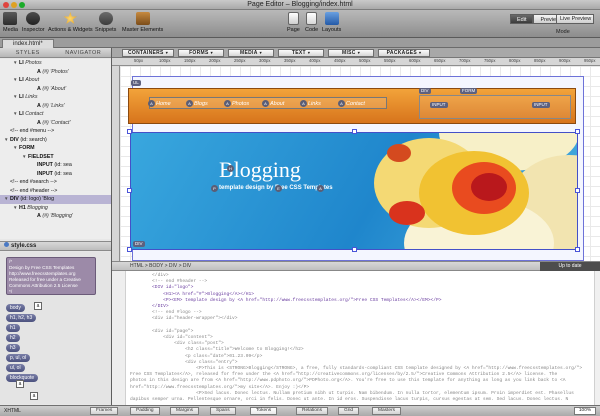 The image size is (600, 416). What do you see at coordinates (575, 19) in the screenshot?
I see `live-preview-select: Live Preview` at bounding box center [575, 19].